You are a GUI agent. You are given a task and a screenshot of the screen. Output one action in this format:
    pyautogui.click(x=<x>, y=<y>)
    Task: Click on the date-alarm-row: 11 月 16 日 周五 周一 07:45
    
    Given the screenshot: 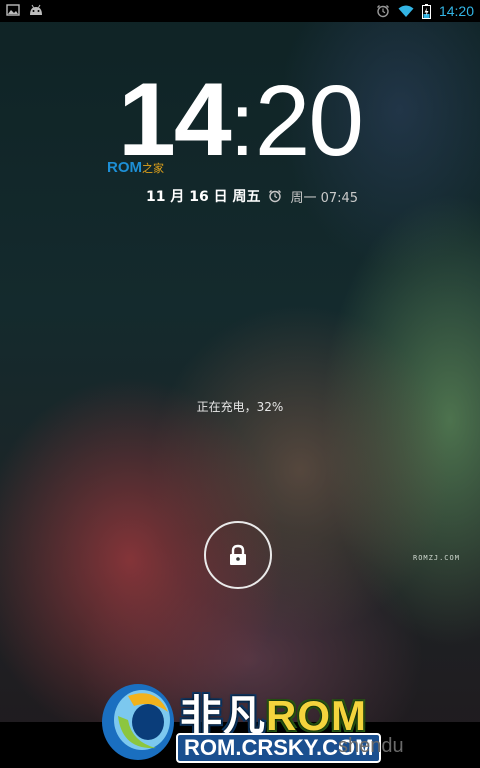 What is the action you would take?
    pyautogui.click(x=252, y=196)
    